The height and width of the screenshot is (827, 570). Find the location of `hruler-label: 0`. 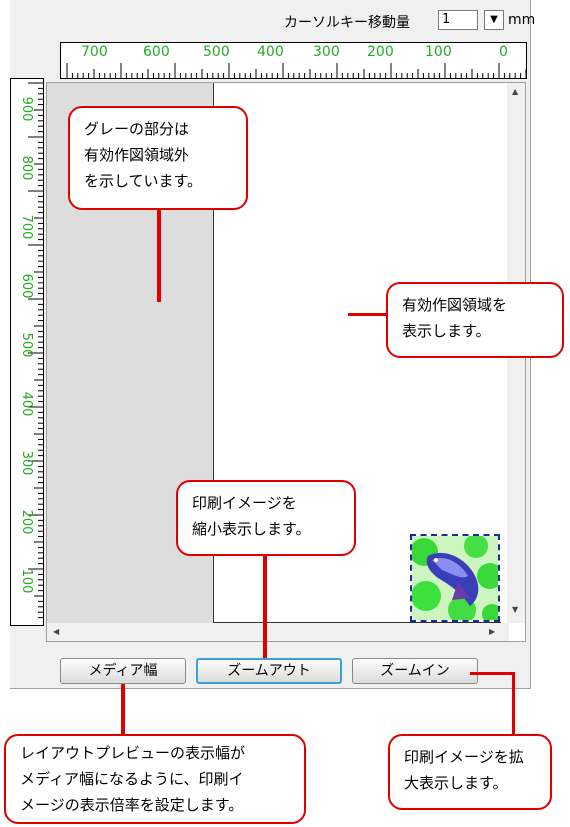

hruler-label: 0 is located at coordinates (503, 52).